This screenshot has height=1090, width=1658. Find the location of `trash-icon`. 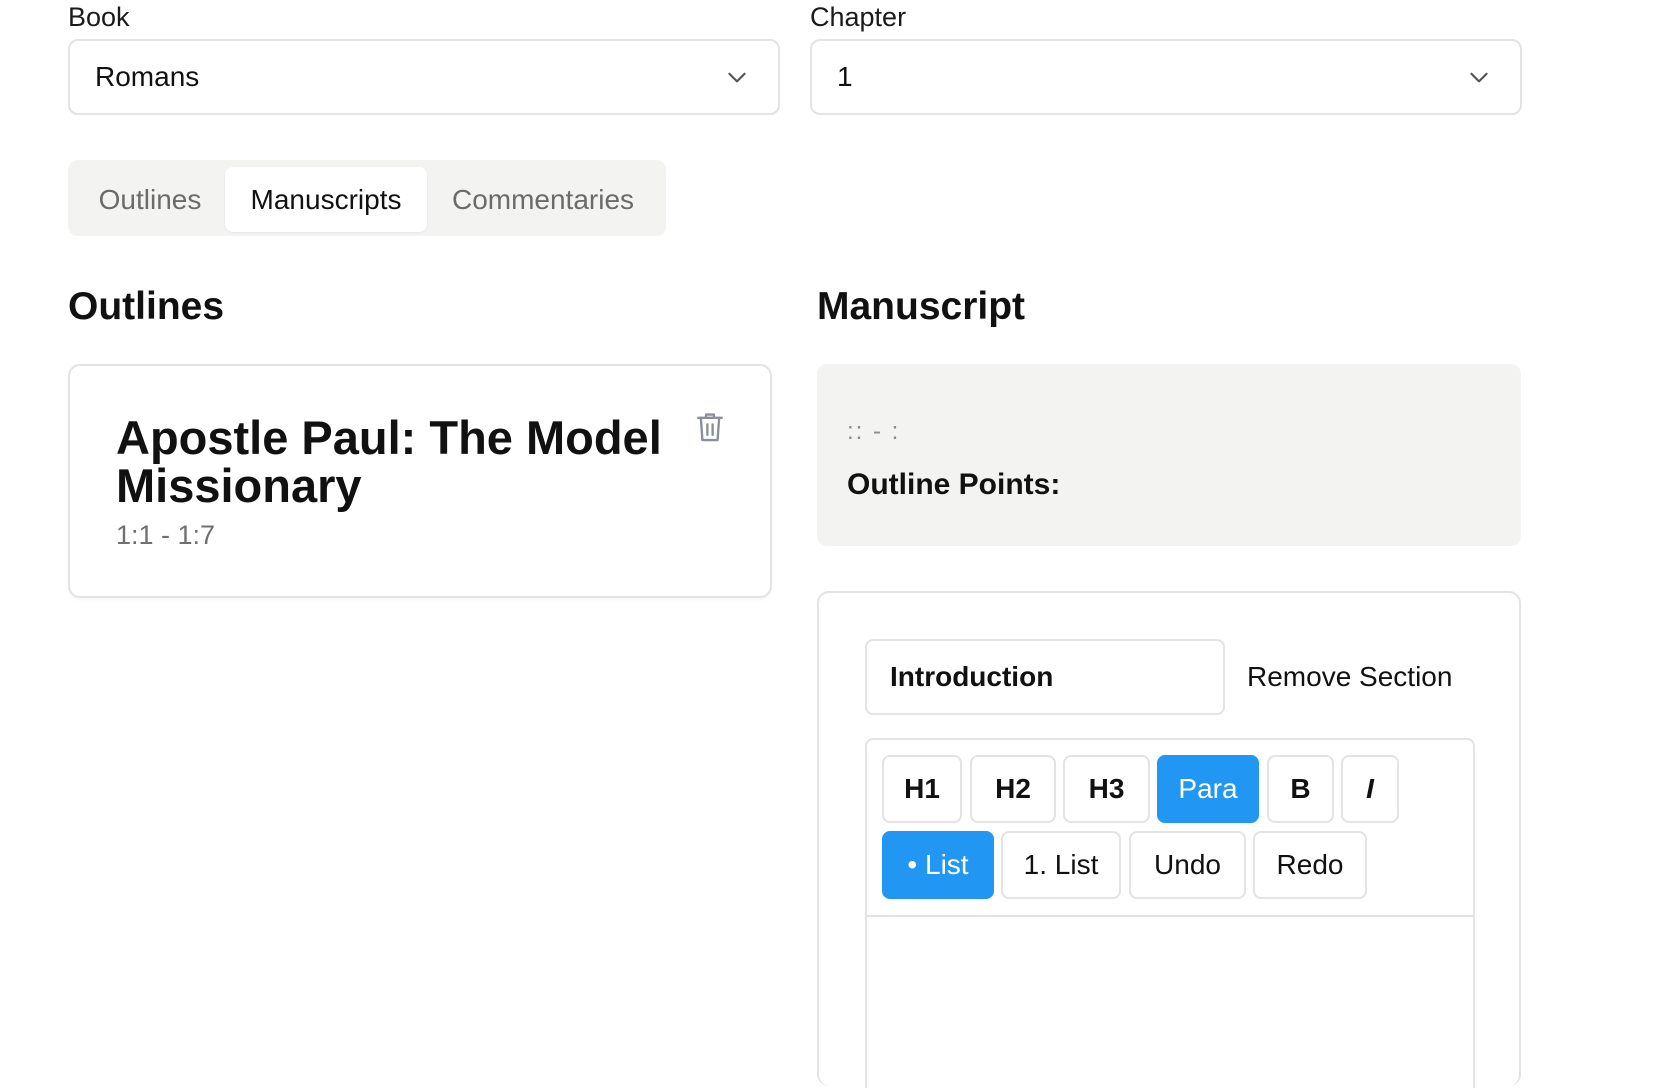

trash-icon is located at coordinates (710, 427).